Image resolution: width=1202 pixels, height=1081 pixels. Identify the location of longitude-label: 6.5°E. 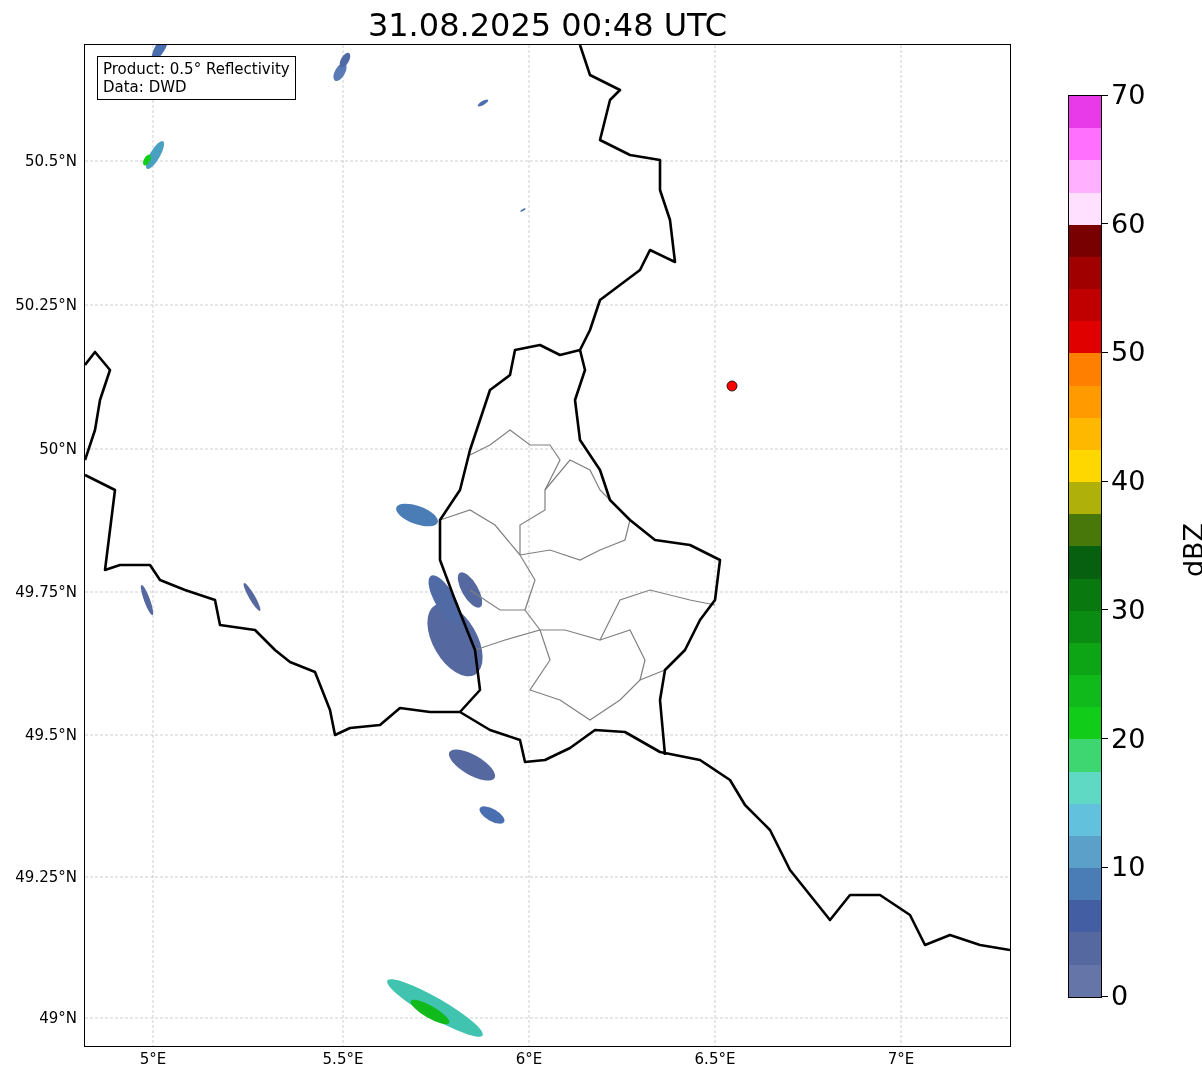
(715, 1059).